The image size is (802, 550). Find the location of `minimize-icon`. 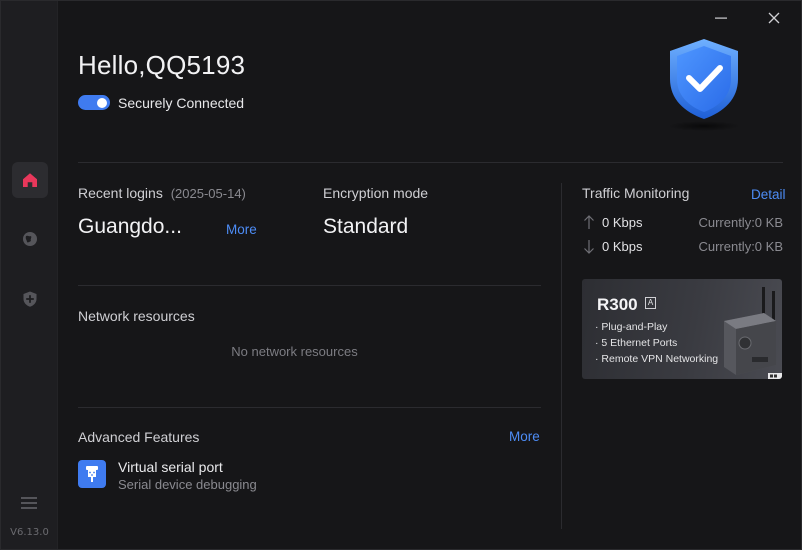

minimize-icon is located at coordinates (721, 18).